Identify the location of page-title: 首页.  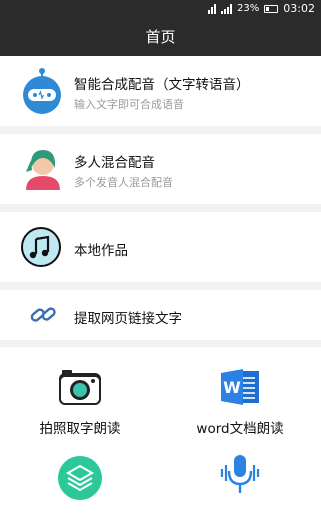
(160, 37).